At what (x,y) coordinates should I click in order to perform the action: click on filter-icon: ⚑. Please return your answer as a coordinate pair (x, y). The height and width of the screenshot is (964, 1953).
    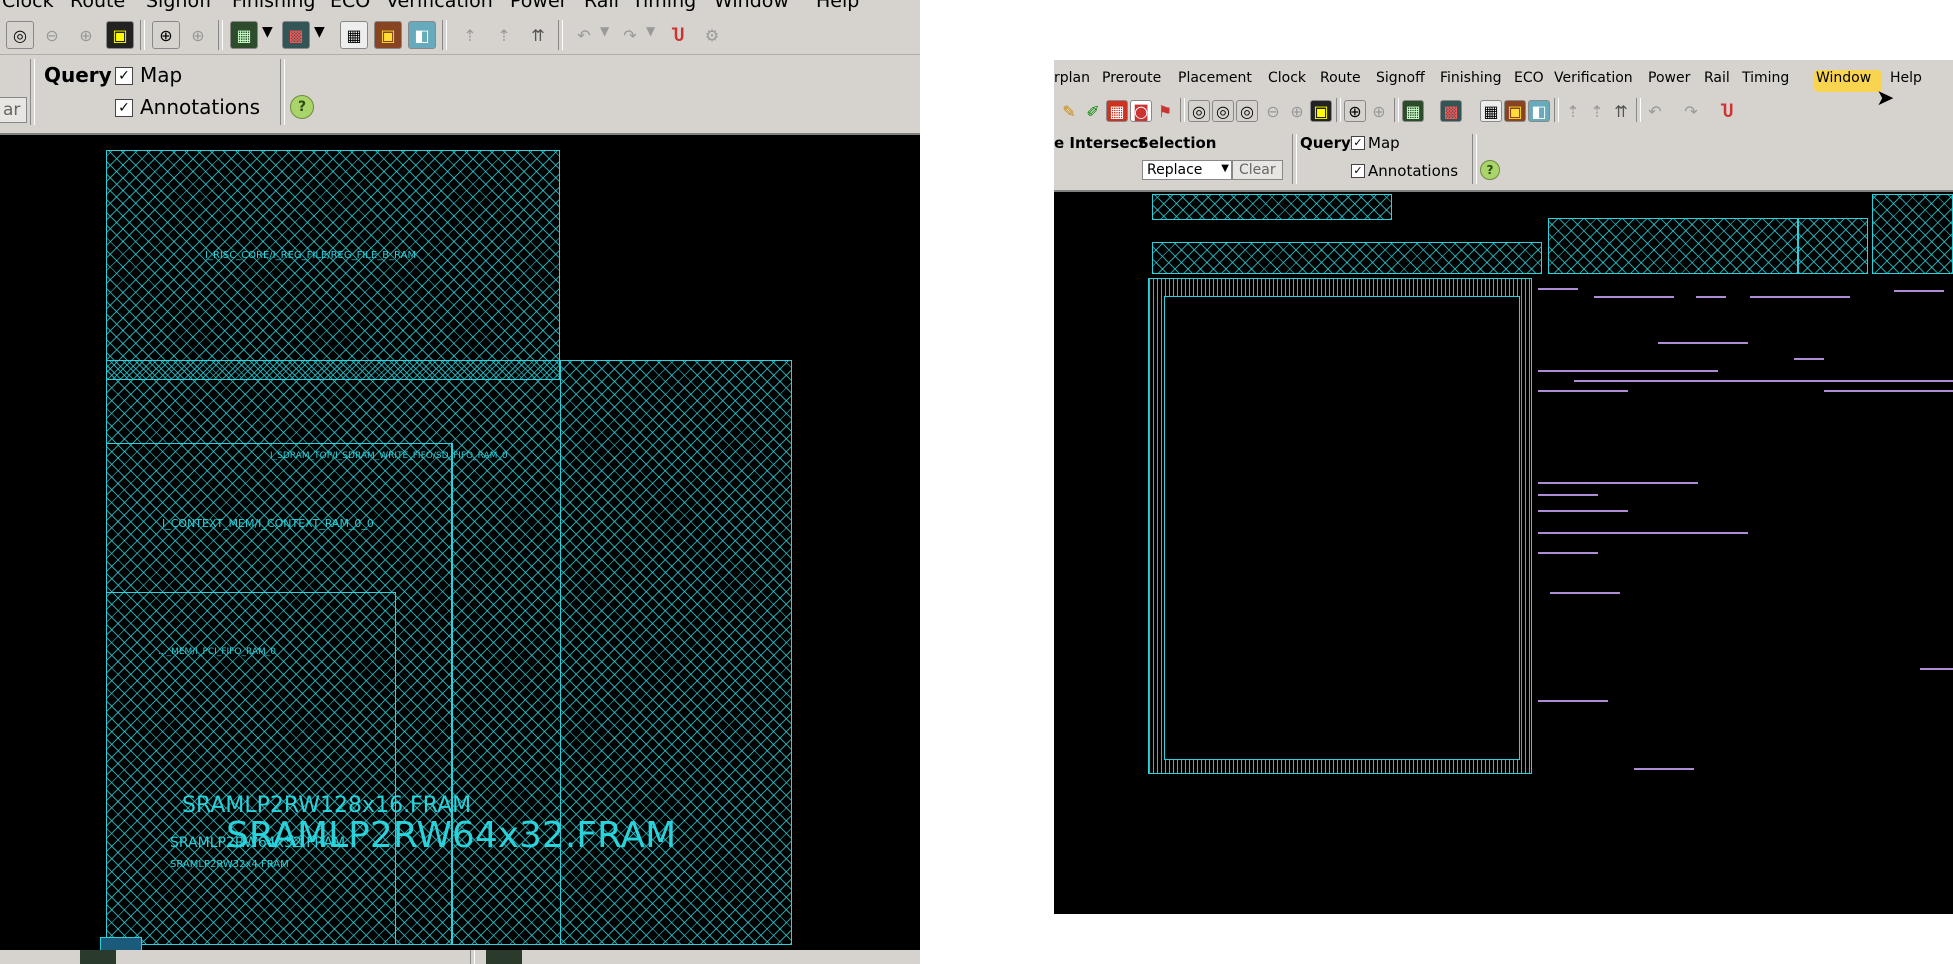
    Looking at the image, I should click on (1165, 111).